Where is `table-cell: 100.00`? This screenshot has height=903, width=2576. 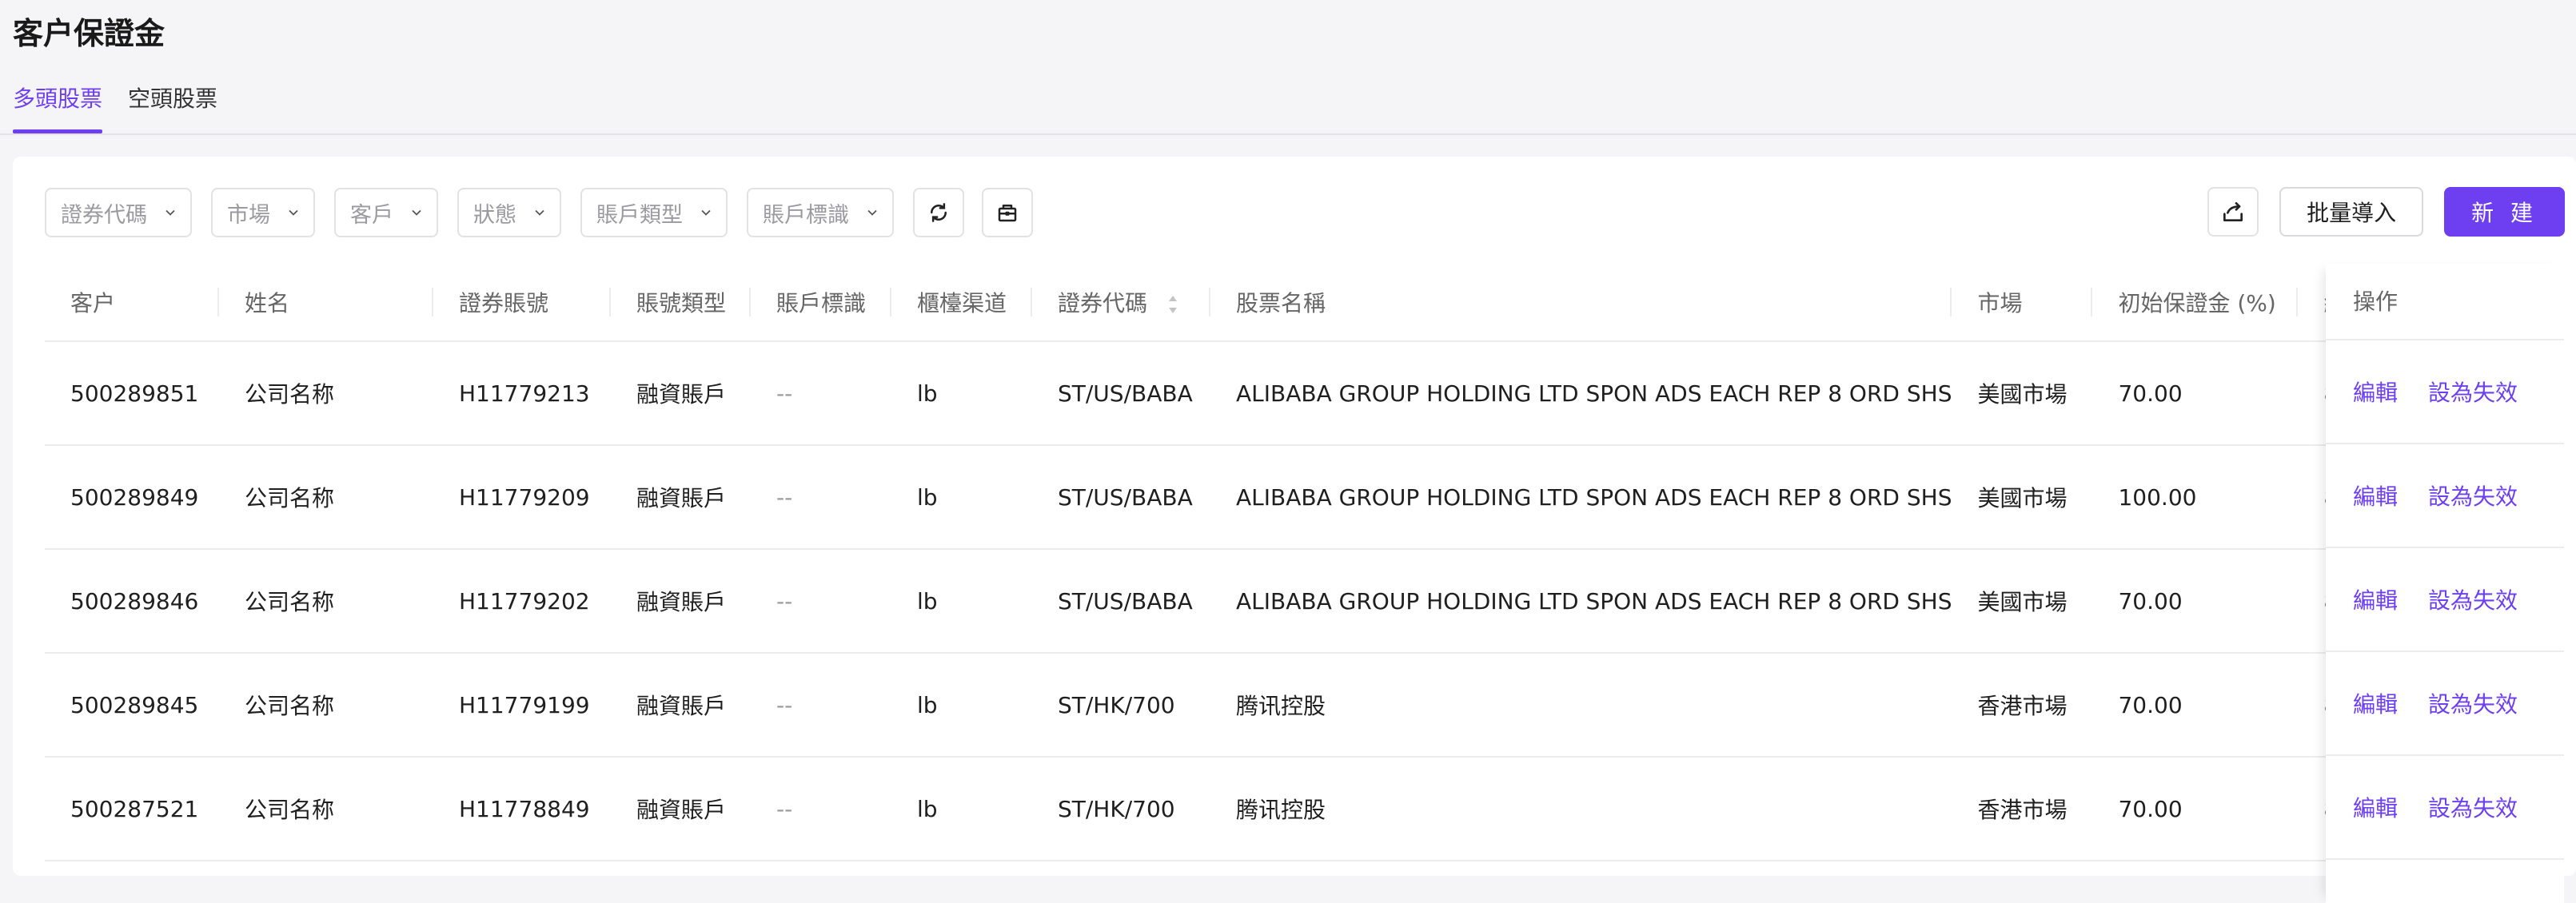 table-cell: 100.00 is located at coordinates (2195, 497).